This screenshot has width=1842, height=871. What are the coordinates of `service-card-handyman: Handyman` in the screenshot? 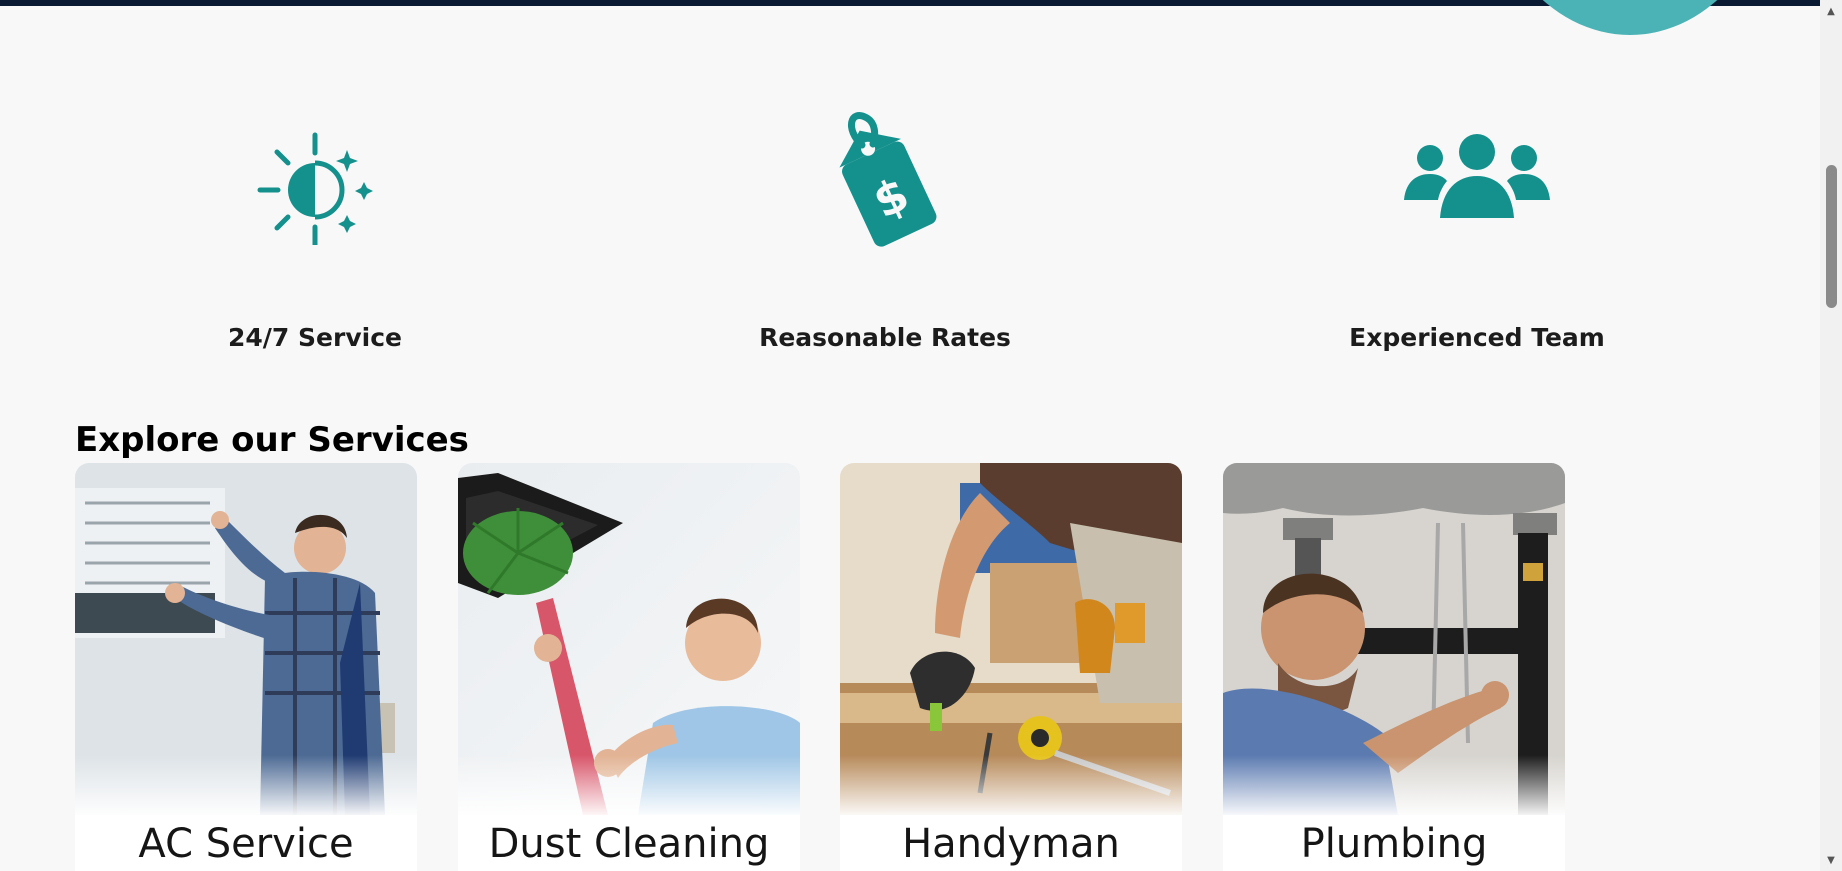 It's located at (1011, 667).